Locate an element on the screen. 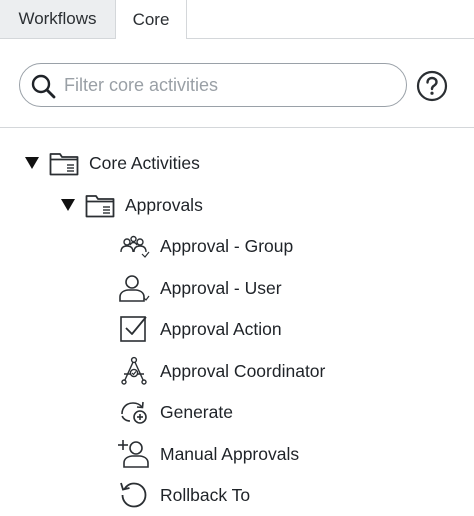 The image size is (474, 516). tree-node-approvals: Approvals is located at coordinates (132, 205).